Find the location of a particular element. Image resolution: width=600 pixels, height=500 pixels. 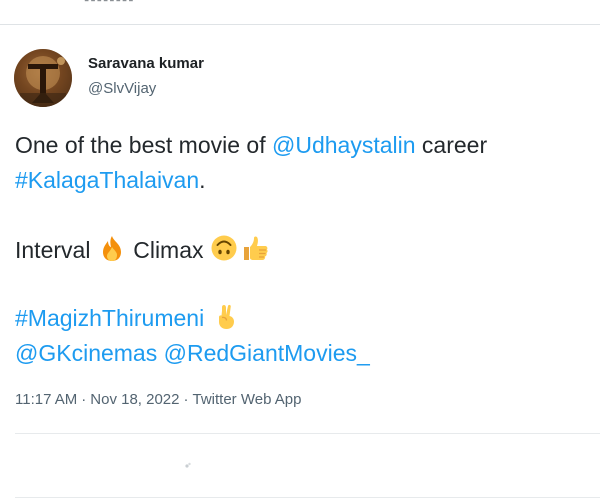

previous-content-fragment: ▪▪▪▪▪▪▪▪ is located at coordinates (122, 4).